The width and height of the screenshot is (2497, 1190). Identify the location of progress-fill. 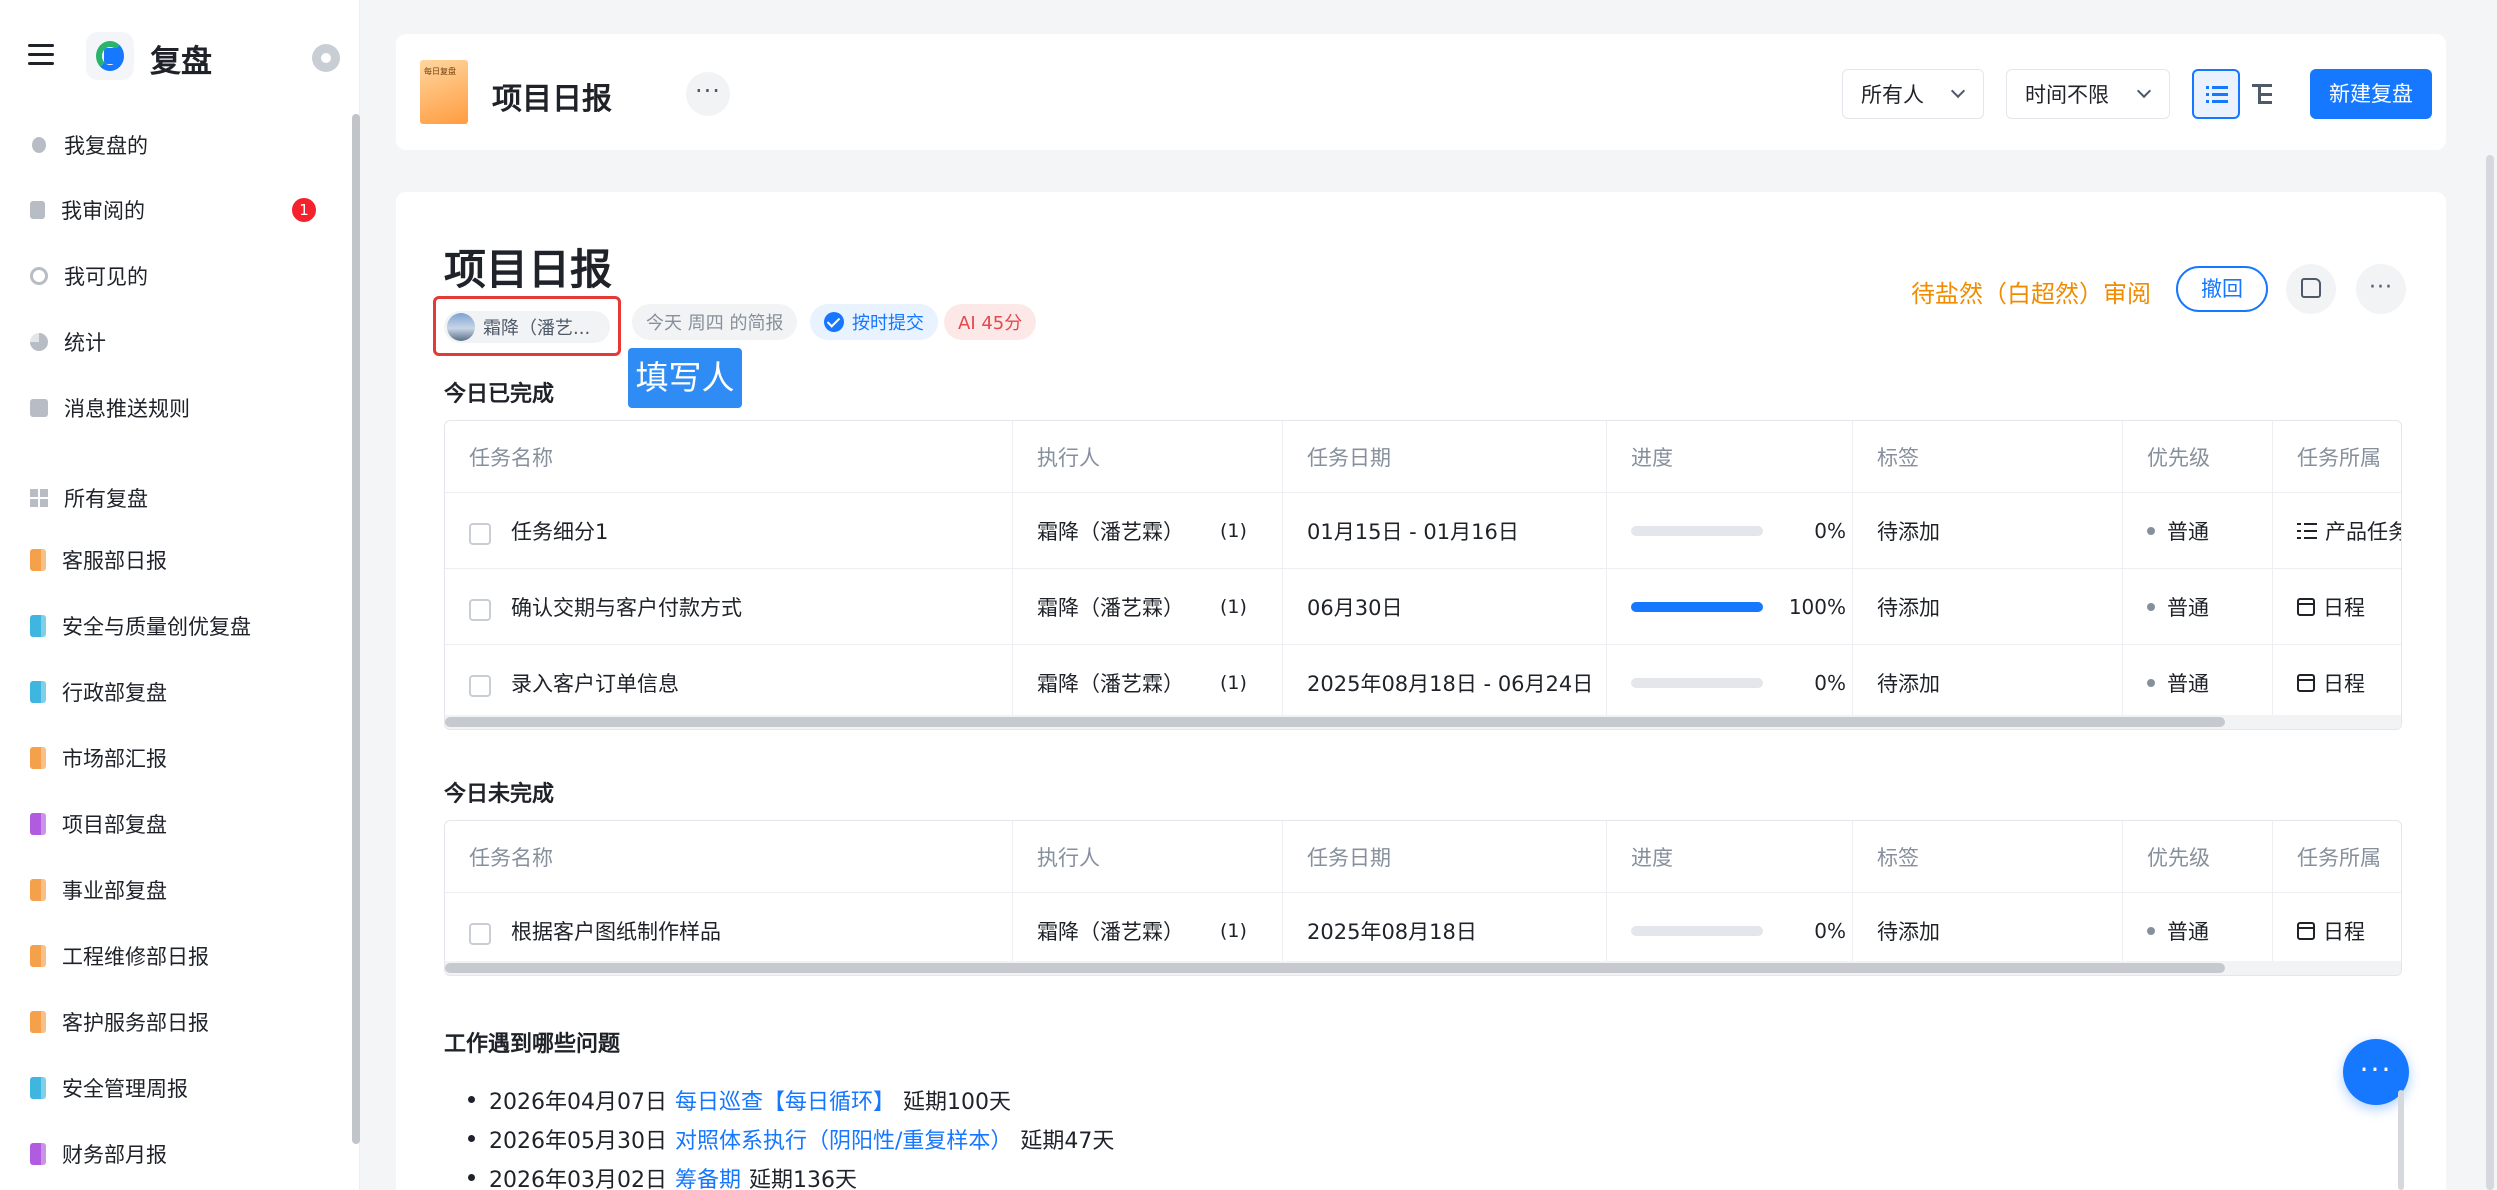
(1697, 606).